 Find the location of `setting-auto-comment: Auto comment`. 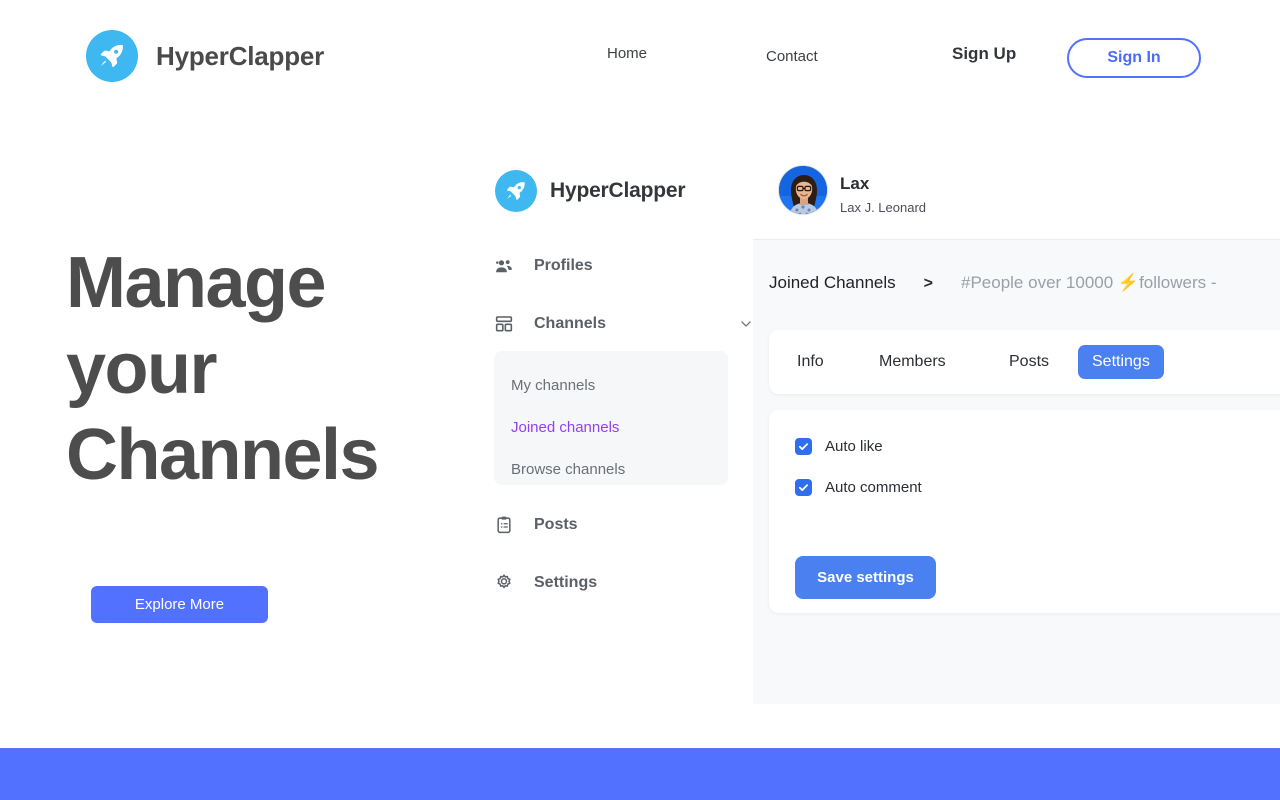

setting-auto-comment: Auto comment is located at coordinates (858, 487).